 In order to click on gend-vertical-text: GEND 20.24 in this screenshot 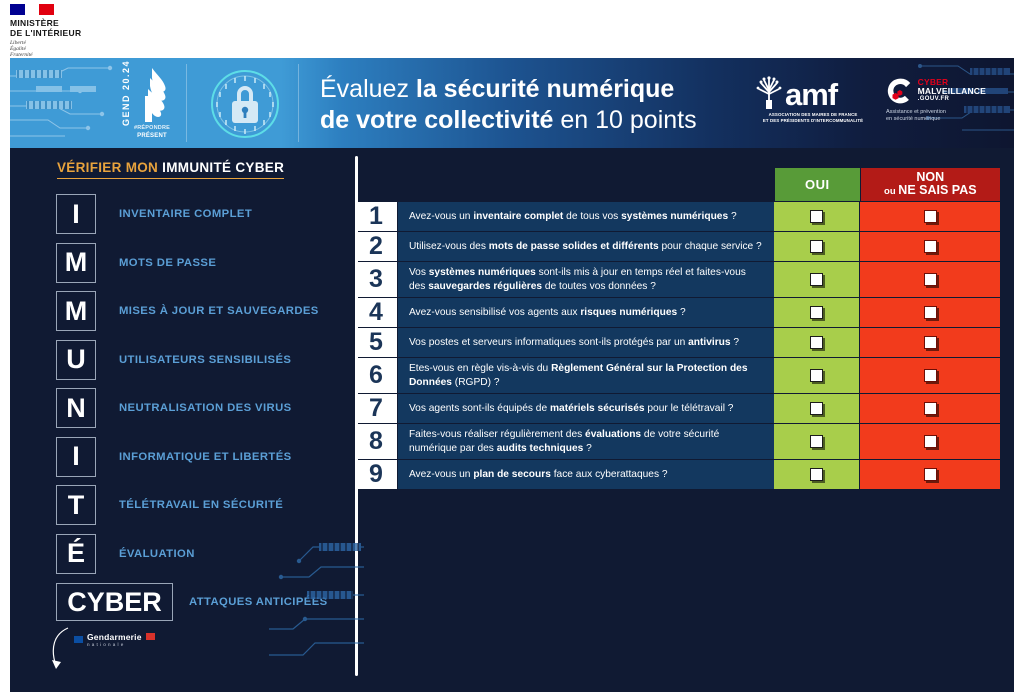, I will do `click(126, 93)`.